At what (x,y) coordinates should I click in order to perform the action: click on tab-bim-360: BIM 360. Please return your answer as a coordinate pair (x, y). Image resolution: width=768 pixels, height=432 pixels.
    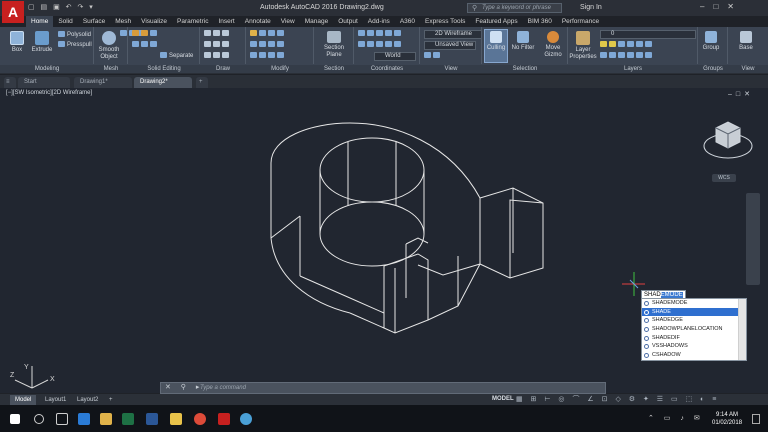
    Looking at the image, I should click on (540, 21).